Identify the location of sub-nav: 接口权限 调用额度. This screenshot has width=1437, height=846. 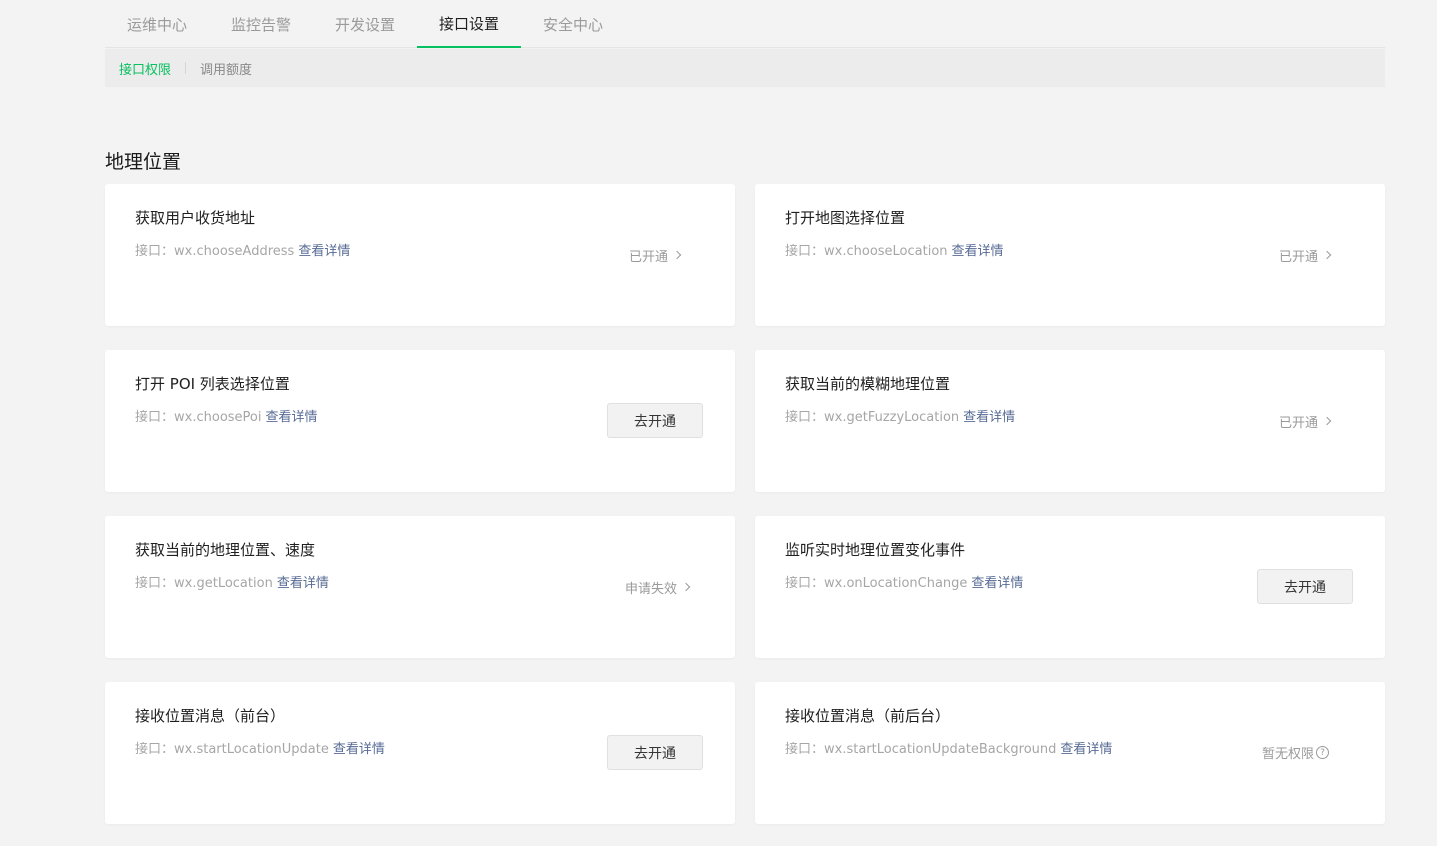
(745, 68).